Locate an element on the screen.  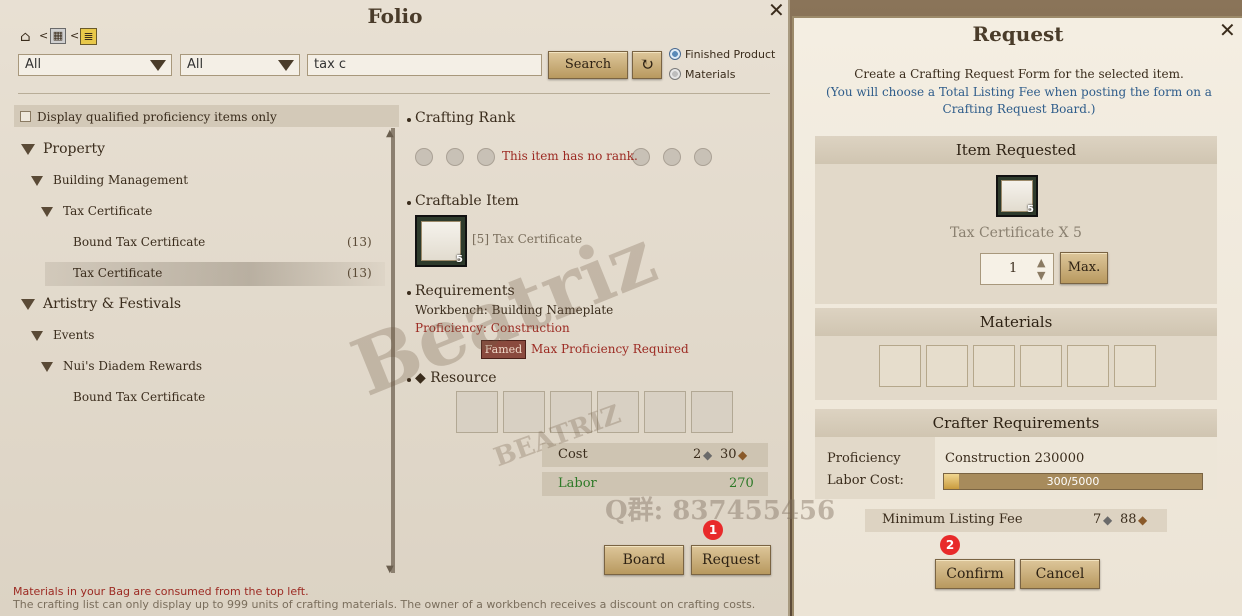
cancel-button: Cancel is located at coordinates (1060, 574).